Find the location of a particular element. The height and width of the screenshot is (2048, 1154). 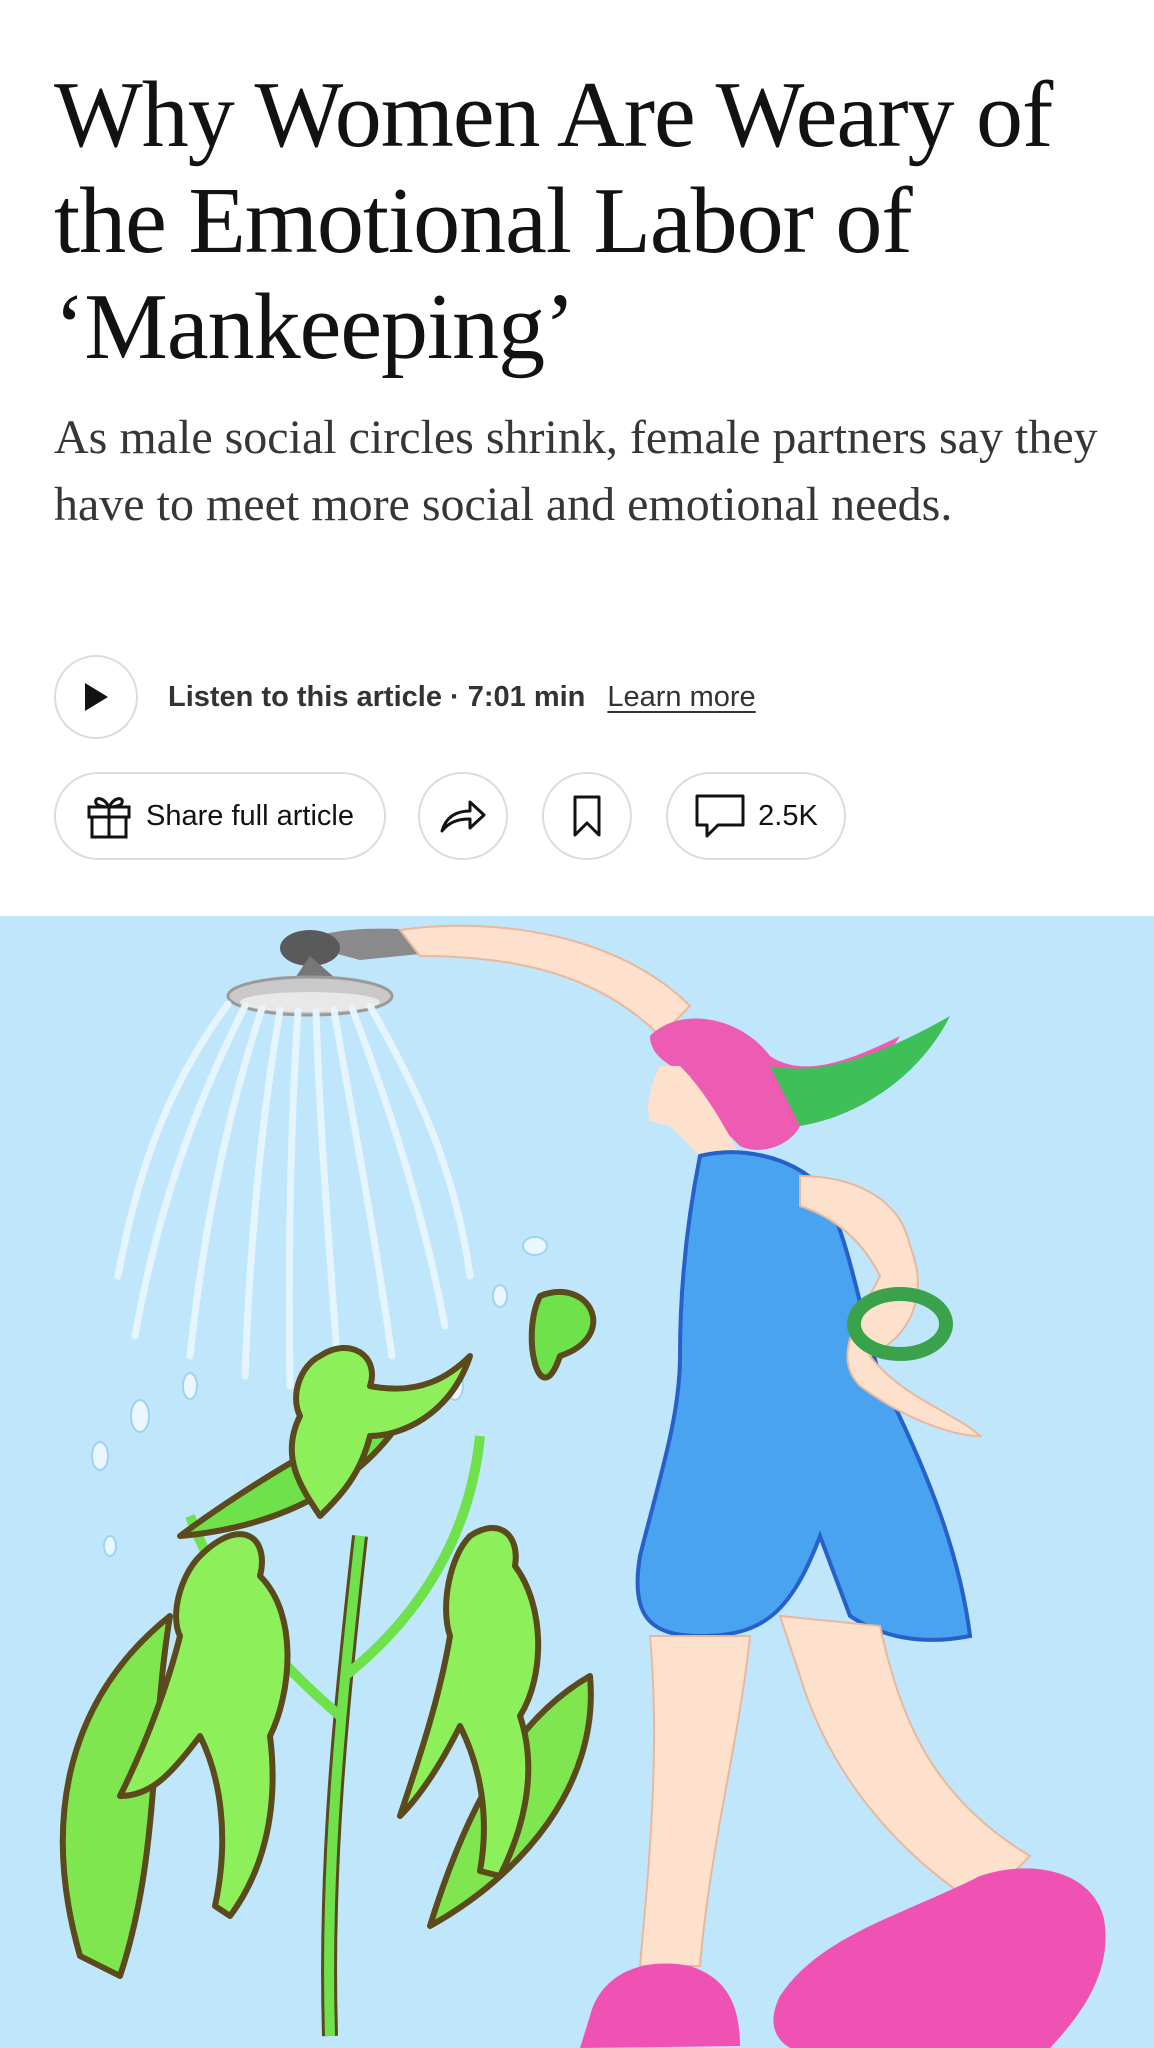

share-full-article-button: Share full article is located at coordinates (220, 816).